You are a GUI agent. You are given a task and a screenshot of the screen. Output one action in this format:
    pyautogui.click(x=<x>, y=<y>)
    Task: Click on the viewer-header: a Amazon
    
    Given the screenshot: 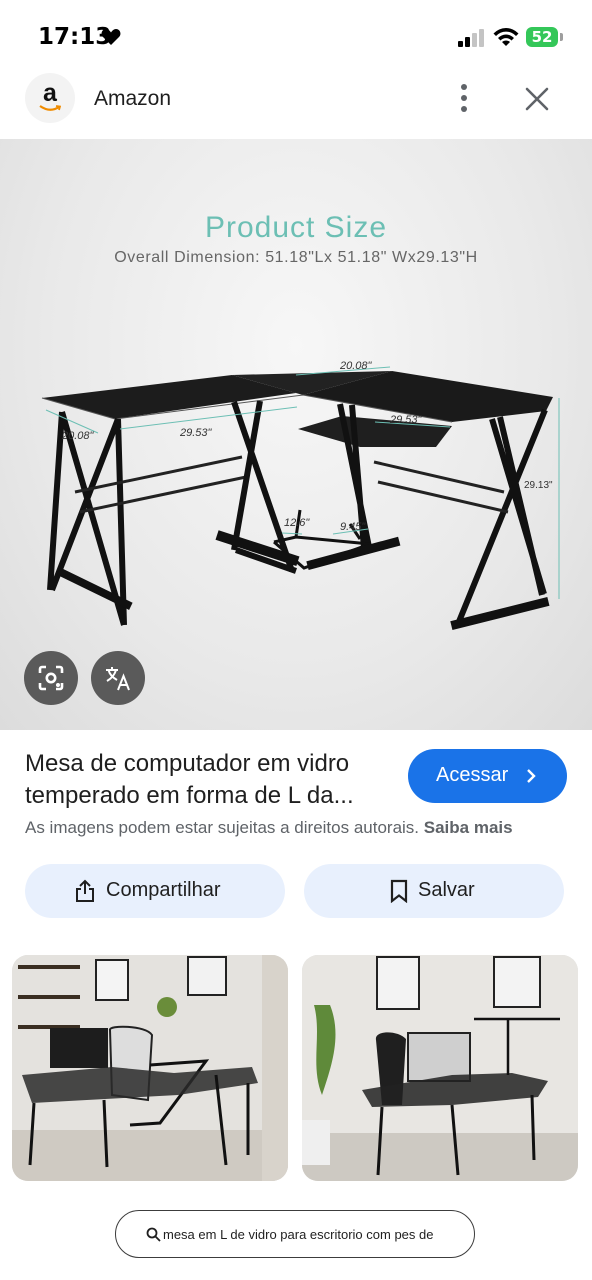 What is the action you would take?
    pyautogui.click(x=296, y=104)
    